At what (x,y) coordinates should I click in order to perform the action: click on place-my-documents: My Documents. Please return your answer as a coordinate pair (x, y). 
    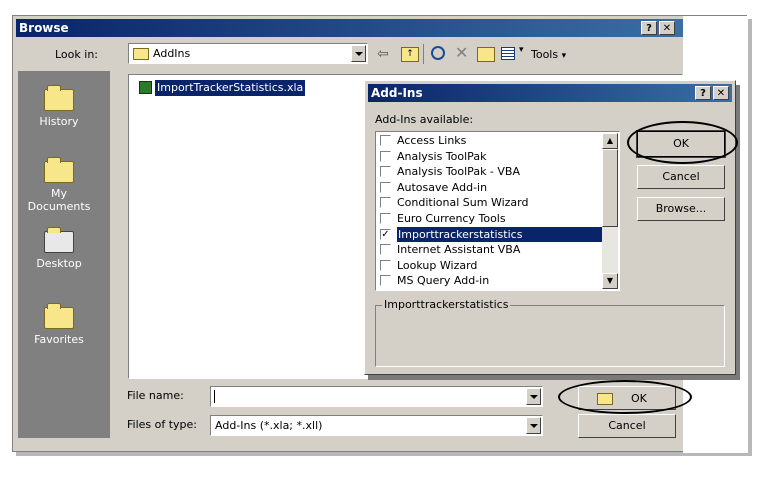
    Looking at the image, I should click on (59, 185).